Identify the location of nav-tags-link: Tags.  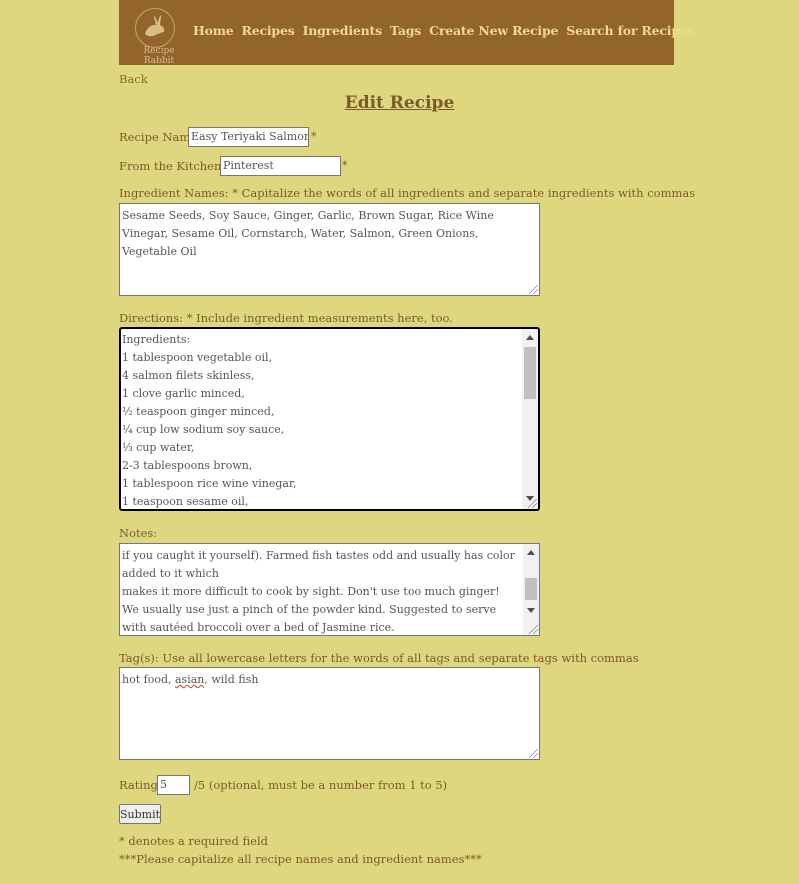
(405, 30).